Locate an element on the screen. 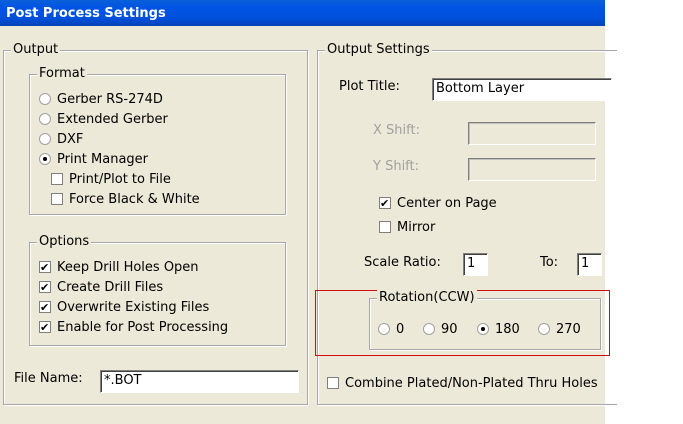  rotation-radio-0: 0 is located at coordinates (391, 329).